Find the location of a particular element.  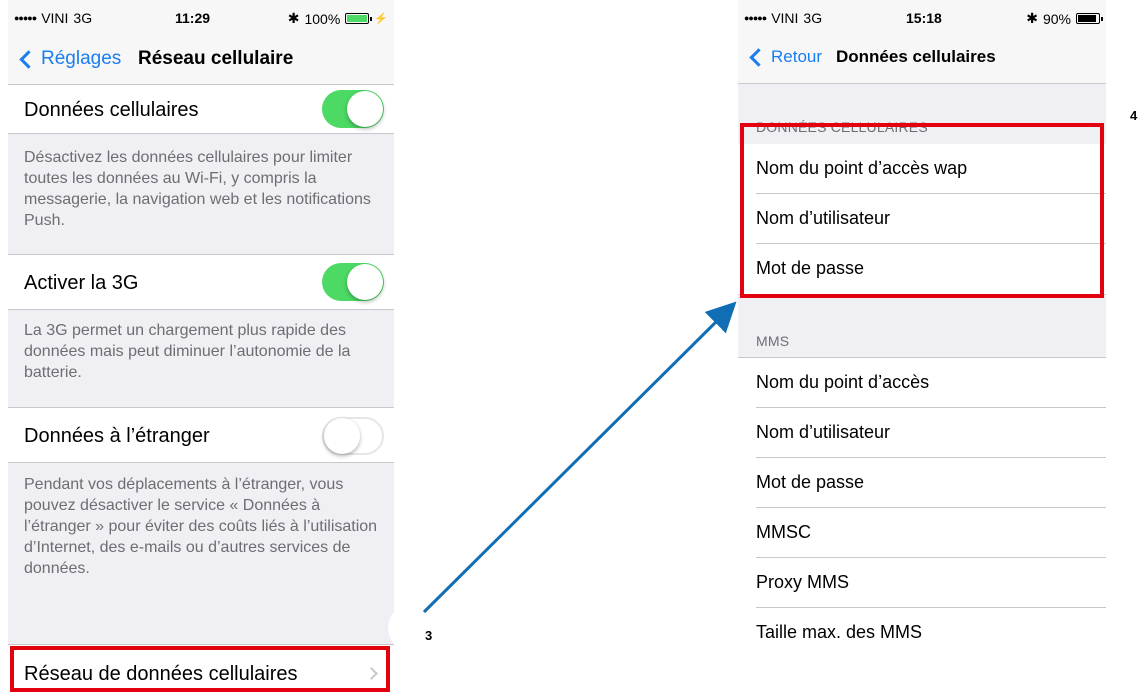

cellular-data-toggle is located at coordinates (353, 109).